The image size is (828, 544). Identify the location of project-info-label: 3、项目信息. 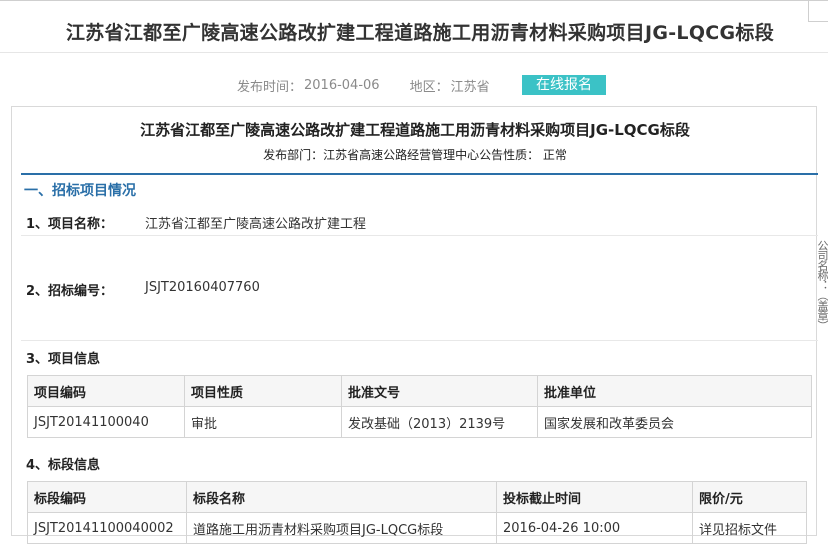
(63, 359).